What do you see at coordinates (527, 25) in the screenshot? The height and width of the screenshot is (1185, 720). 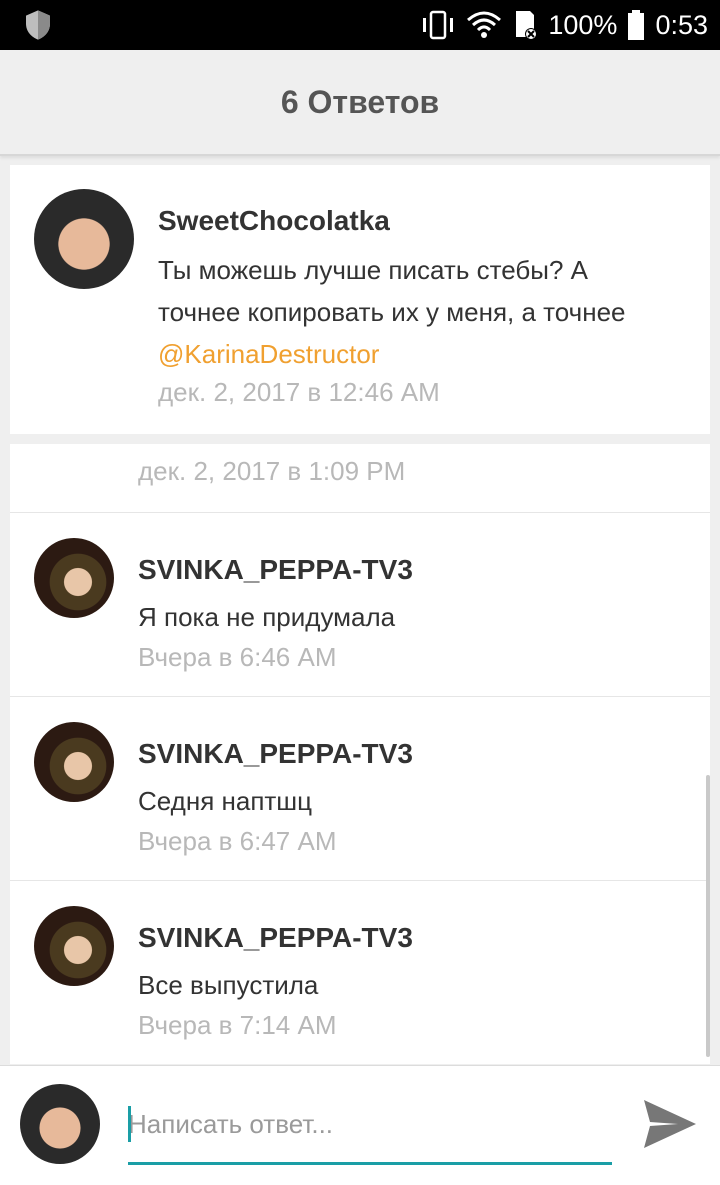 I see `sd-card-icon` at bounding box center [527, 25].